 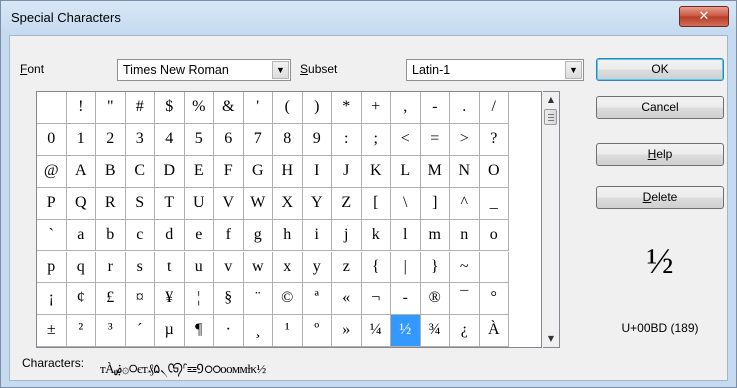 I want to click on character-cell: f, so click(x=229, y=235).